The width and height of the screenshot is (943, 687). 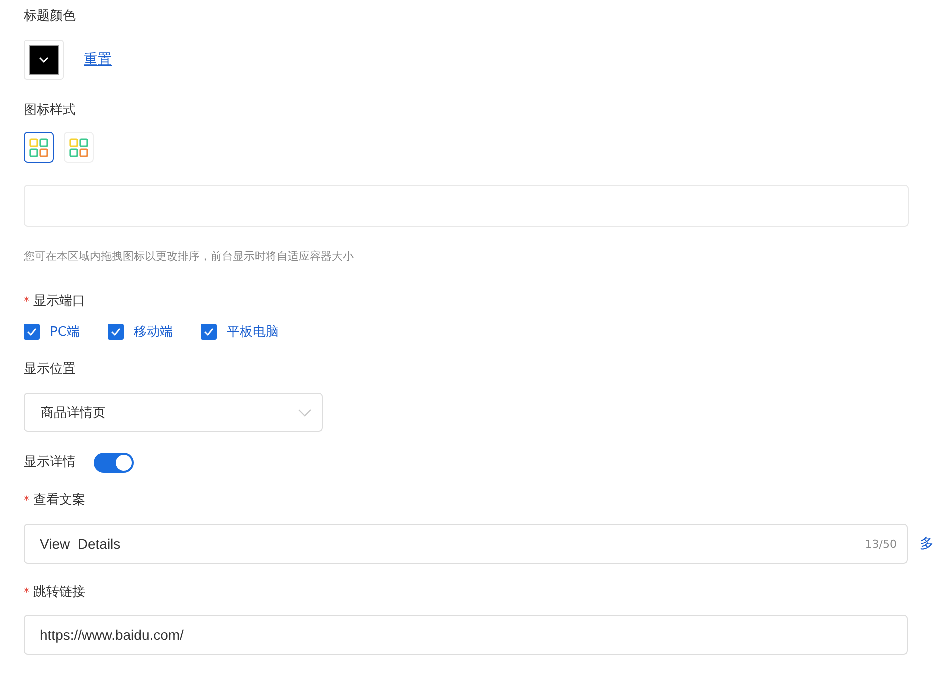 I want to click on multilingual-link: 多, so click(x=927, y=544).